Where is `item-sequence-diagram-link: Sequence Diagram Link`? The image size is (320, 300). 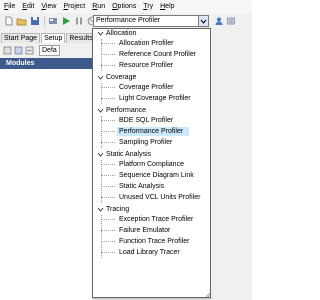 item-sequence-diagram-link: Sequence Diagram Link is located at coordinates (156, 175).